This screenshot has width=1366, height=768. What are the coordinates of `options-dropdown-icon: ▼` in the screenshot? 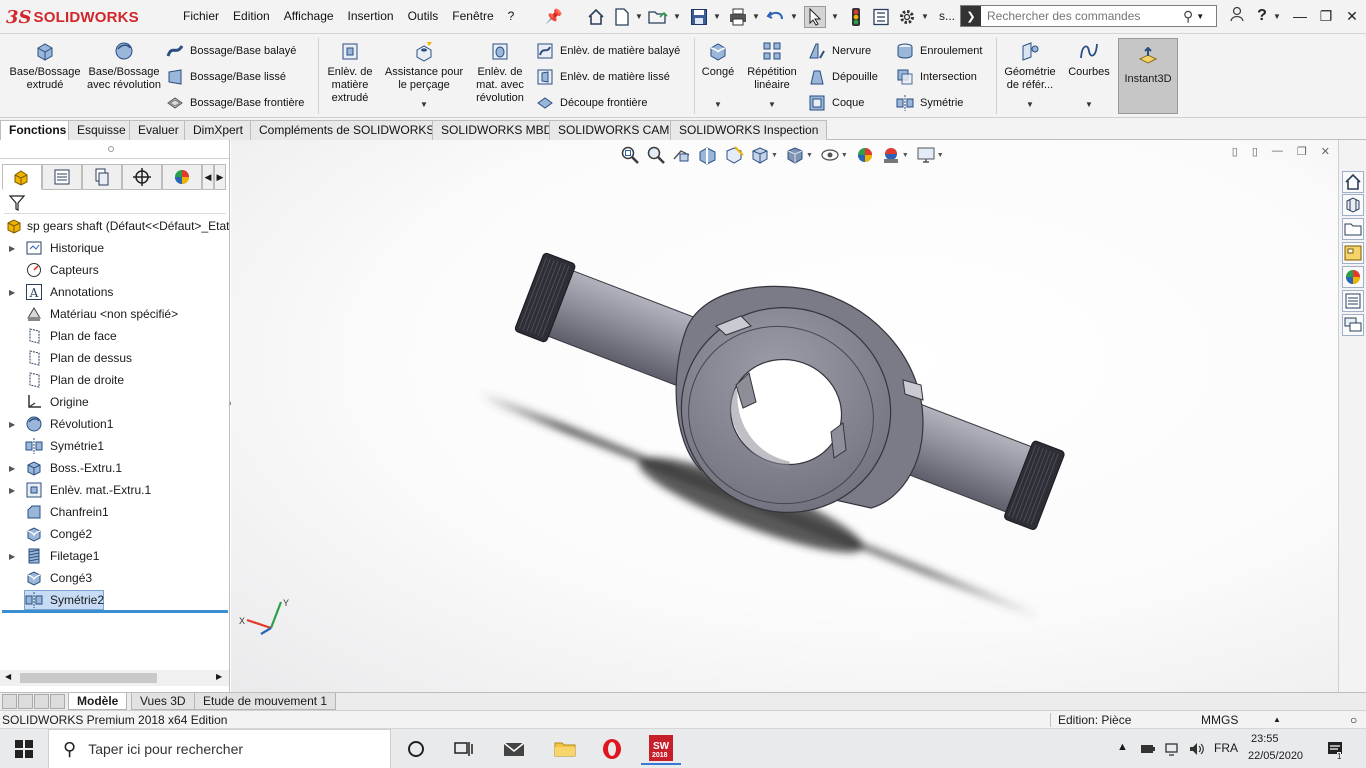 It's located at (925, 16).